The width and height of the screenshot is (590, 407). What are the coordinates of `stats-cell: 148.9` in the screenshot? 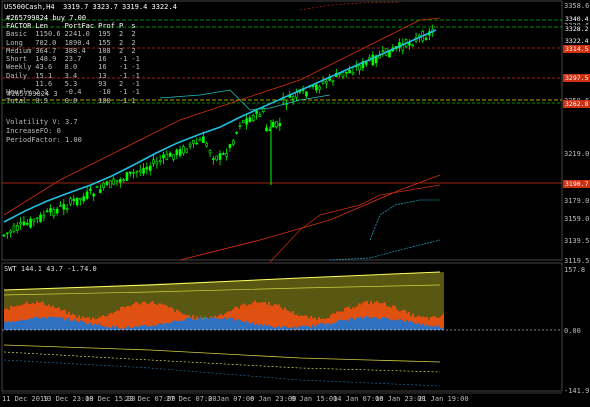 It's located at (46, 59).